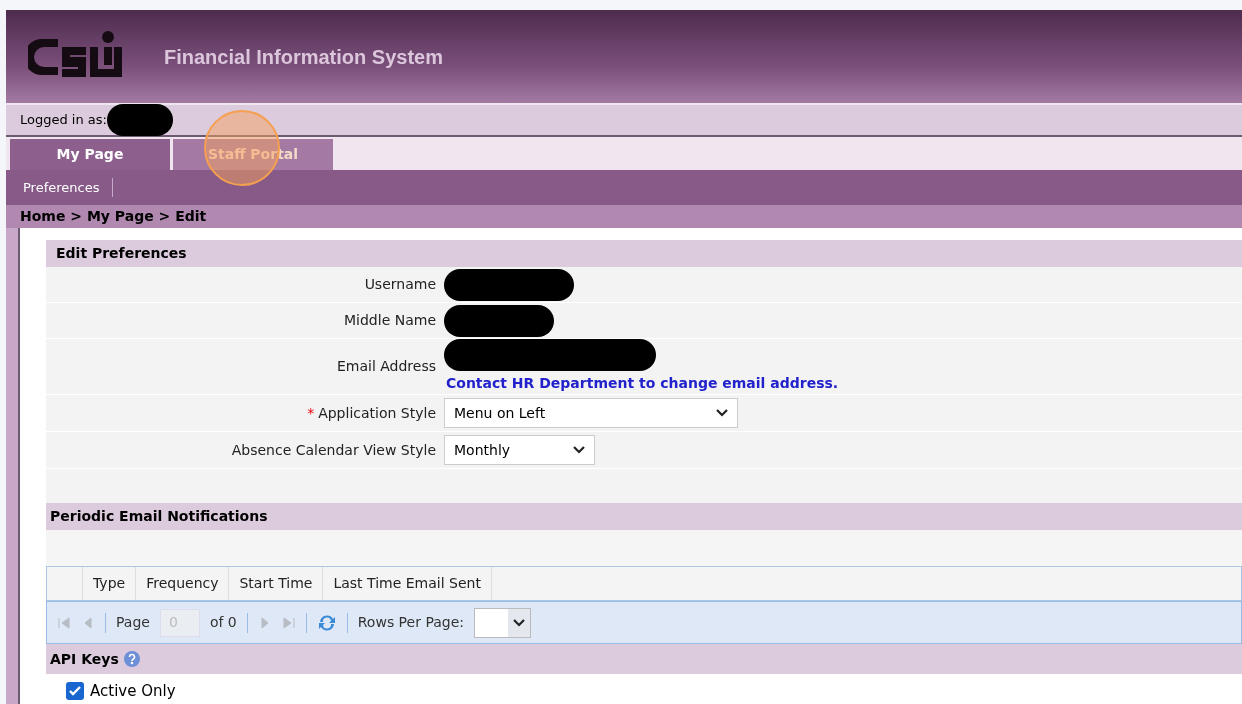 The height and width of the screenshot is (704, 1242). I want to click on first-page-icon, so click(64, 622).